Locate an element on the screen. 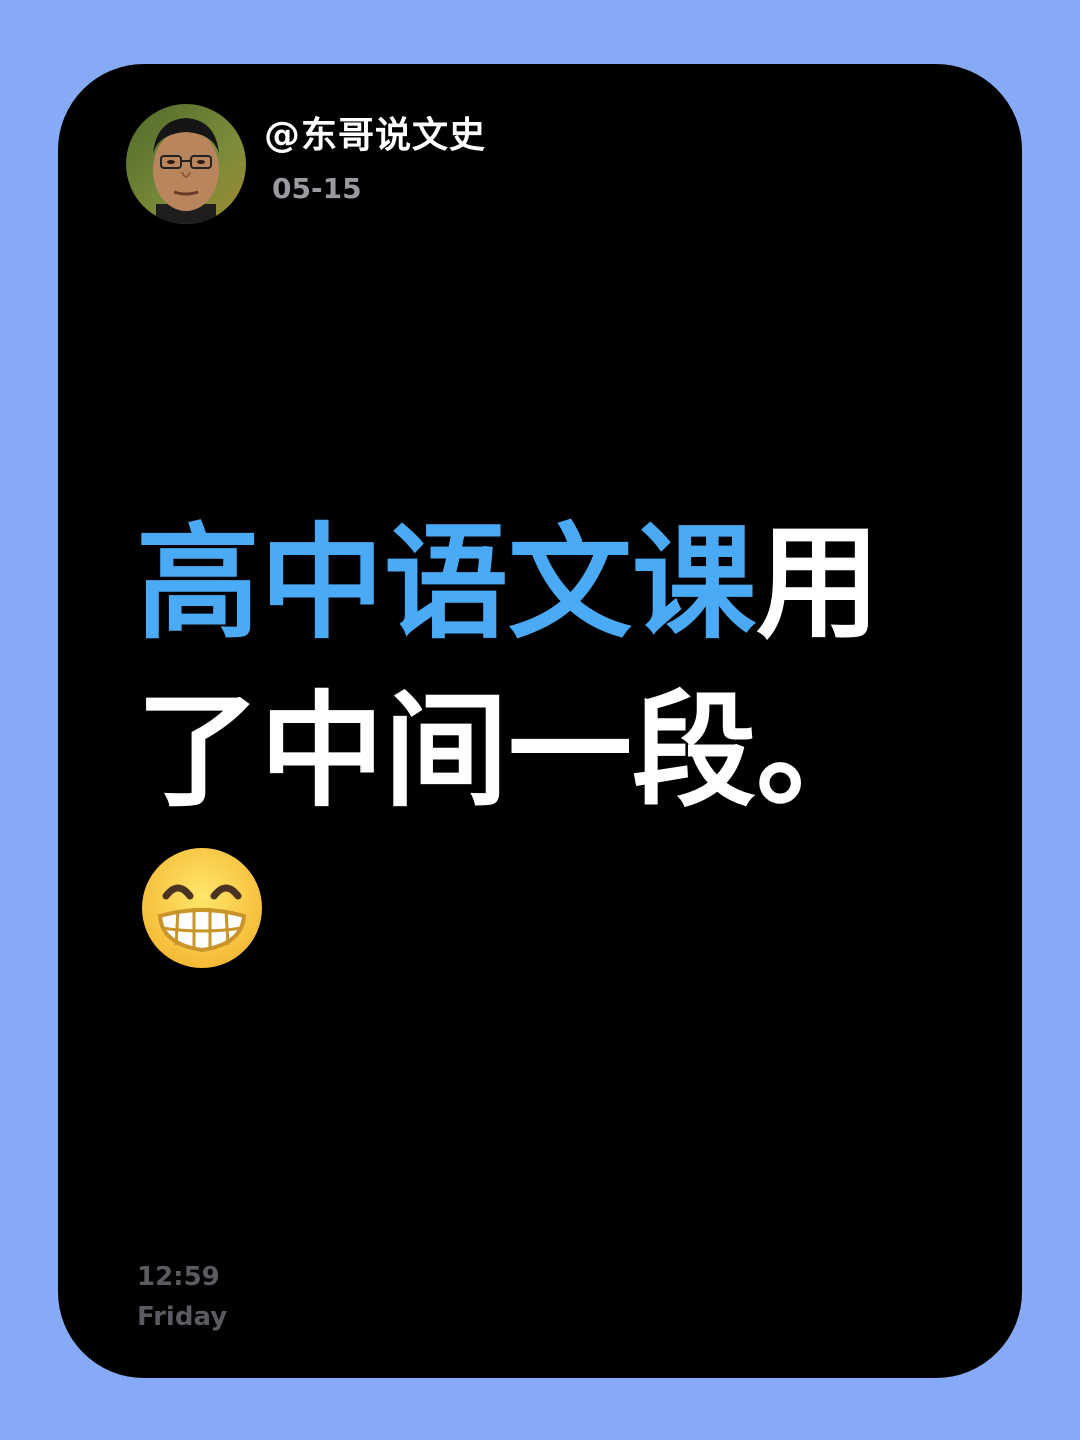  headline-highlight: 高中语文课 is located at coordinates (446, 584).